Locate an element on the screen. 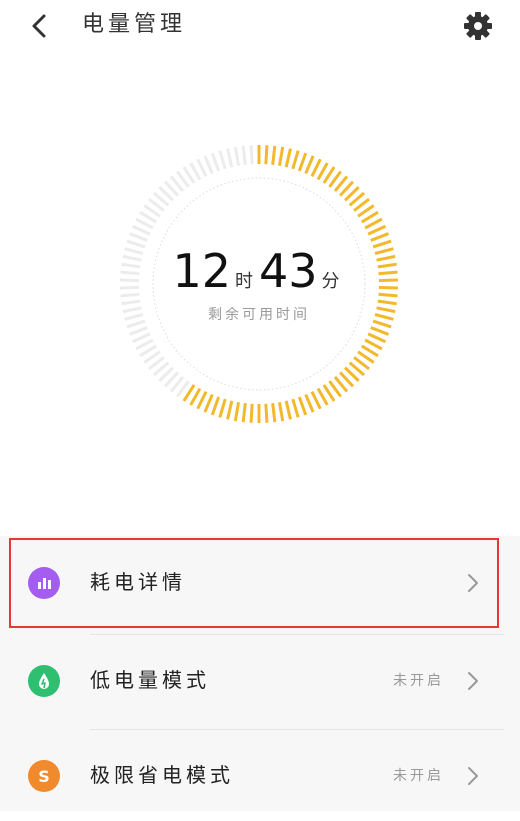  page-title: 电量管理 is located at coordinates (134, 24).